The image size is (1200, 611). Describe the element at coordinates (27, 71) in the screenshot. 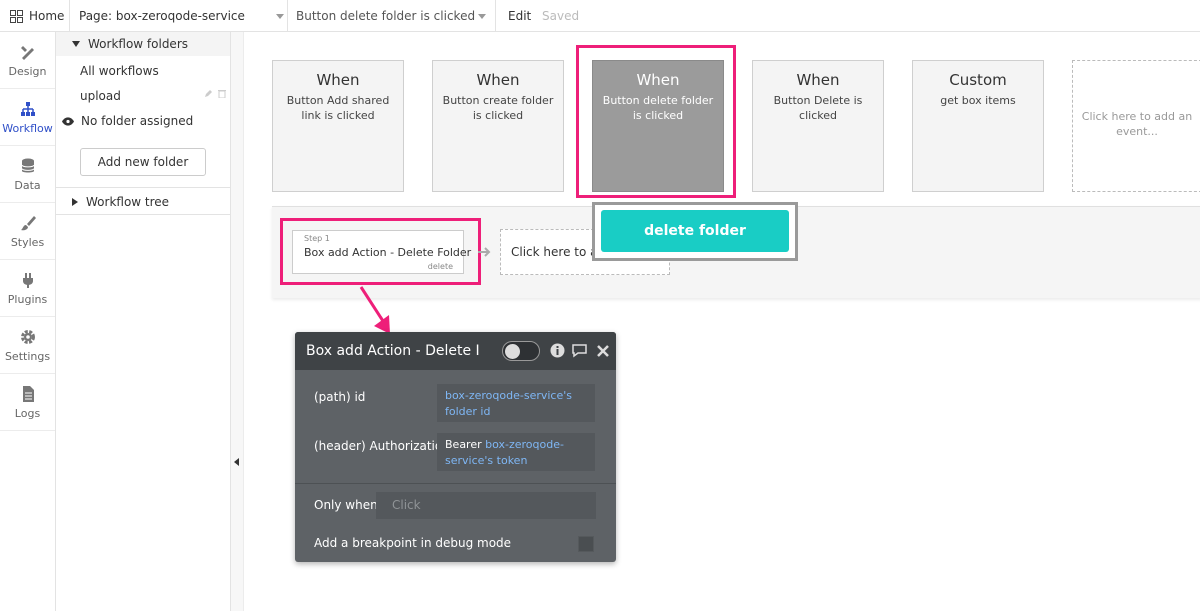

I see `nav-design-label: Design` at that location.